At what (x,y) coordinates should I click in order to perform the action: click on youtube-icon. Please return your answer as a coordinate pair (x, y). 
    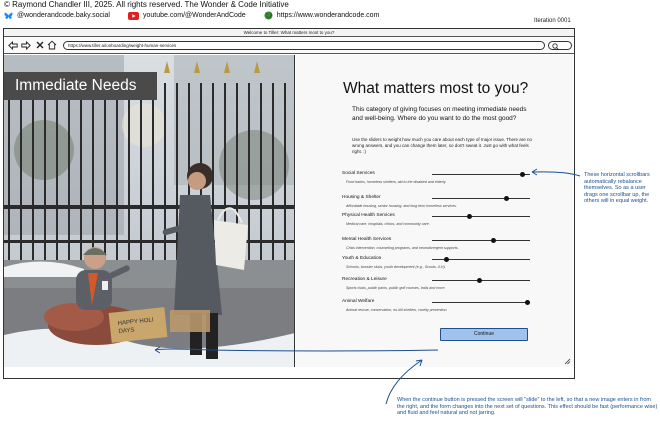
    Looking at the image, I should click on (133, 15).